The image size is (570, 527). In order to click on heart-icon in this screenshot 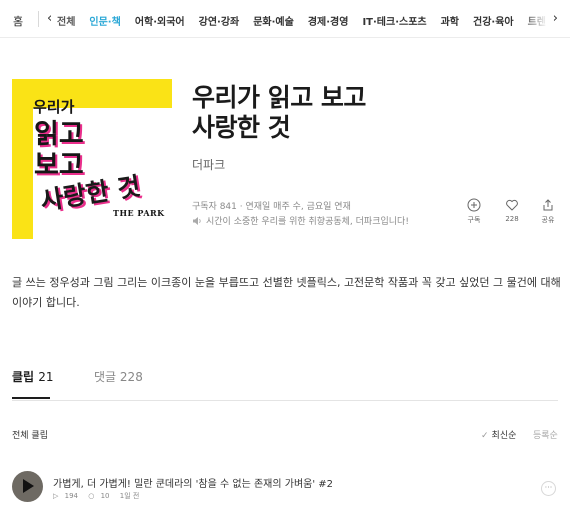, I will do `click(512, 205)`.